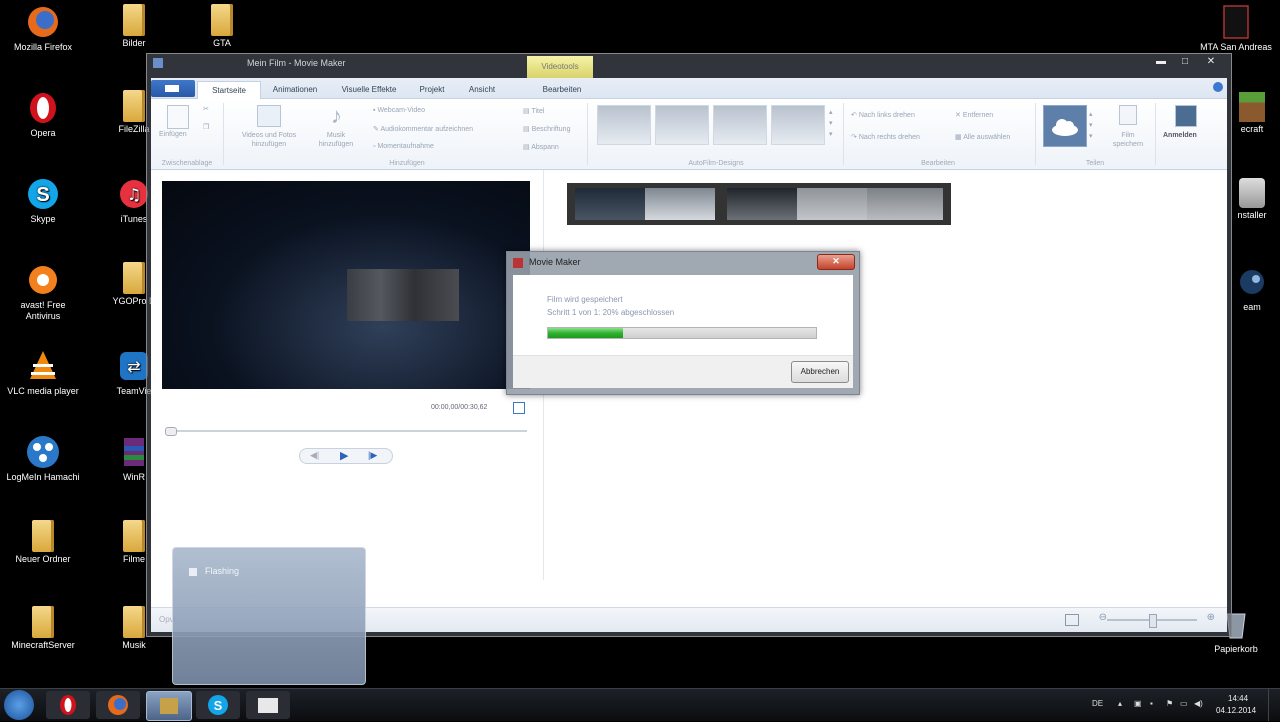 The width and height of the screenshot is (1280, 722). Describe the element at coordinates (1180, 135) in the screenshot. I see `signin-button: Anmelden` at that location.